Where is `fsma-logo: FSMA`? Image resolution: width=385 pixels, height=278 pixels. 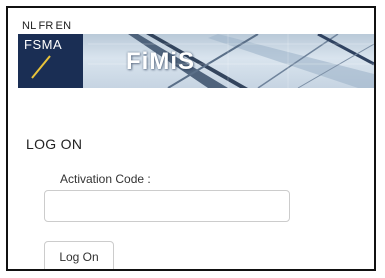 fsma-logo: FSMA is located at coordinates (50, 61).